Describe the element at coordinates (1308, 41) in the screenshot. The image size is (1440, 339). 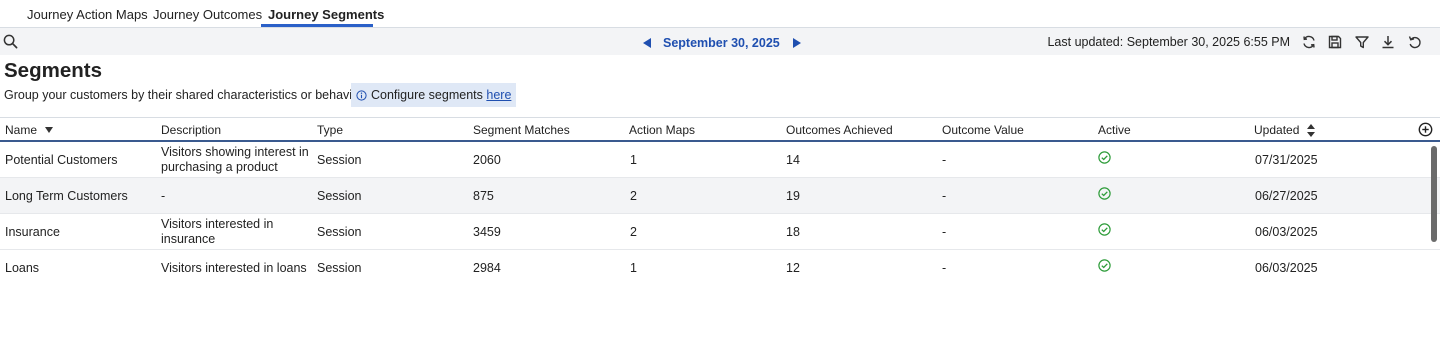
I see `refresh-icon` at that location.